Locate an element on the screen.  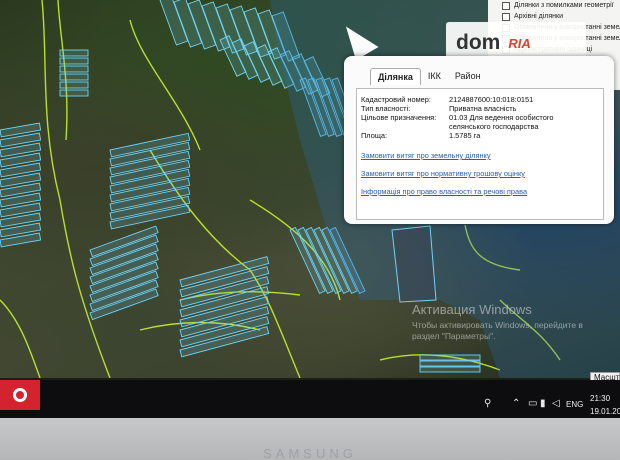
input-language: ENG is located at coordinates (574, 404).